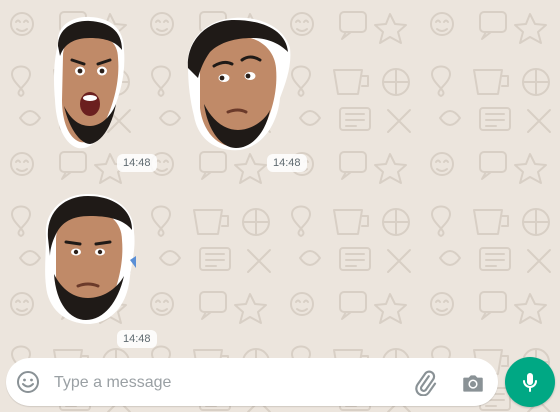 This screenshot has width=560, height=412. I want to click on send-voice-button, so click(530, 382).